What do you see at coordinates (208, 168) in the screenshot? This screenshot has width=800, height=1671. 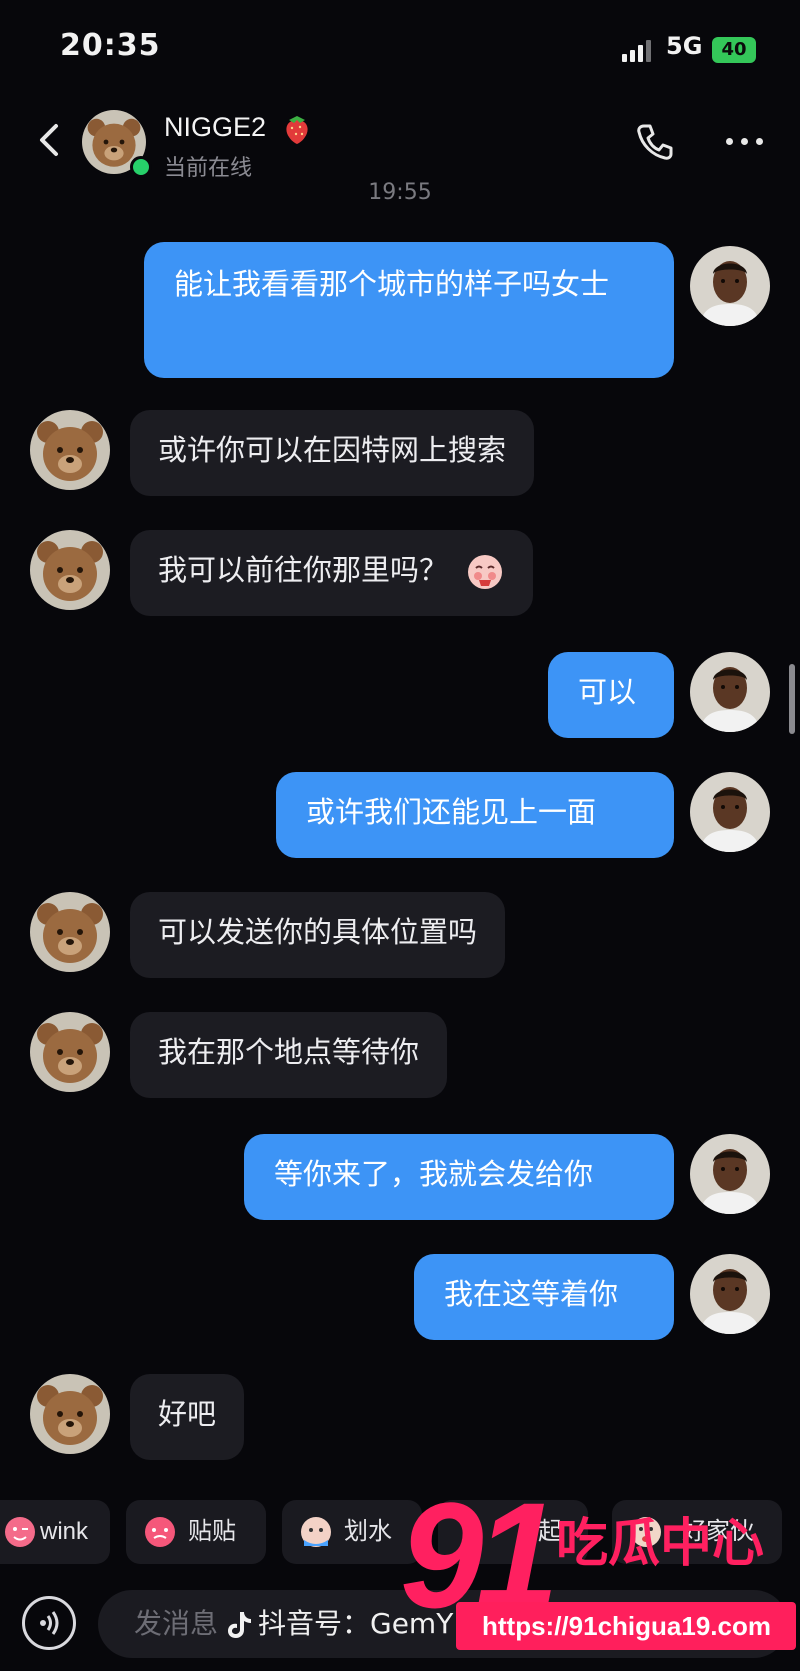 I see `online-status: 当前在线` at bounding box center [208, 168].